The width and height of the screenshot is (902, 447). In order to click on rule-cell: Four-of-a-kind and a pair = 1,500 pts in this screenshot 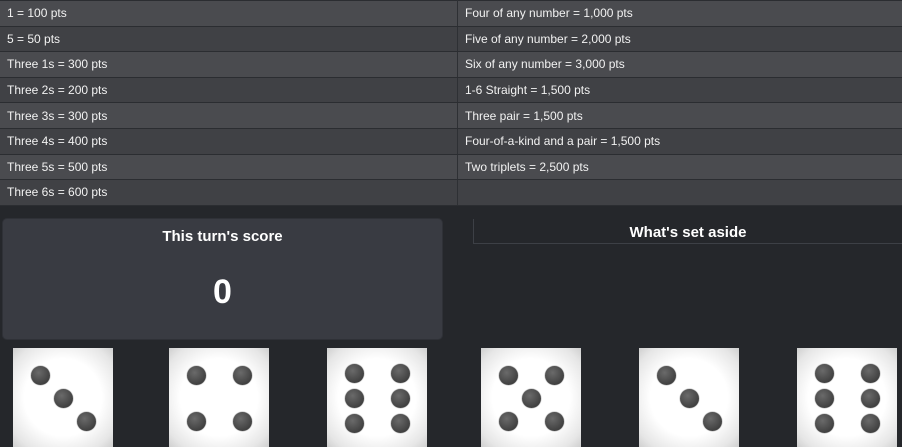, I will do `click(679, 141)`.